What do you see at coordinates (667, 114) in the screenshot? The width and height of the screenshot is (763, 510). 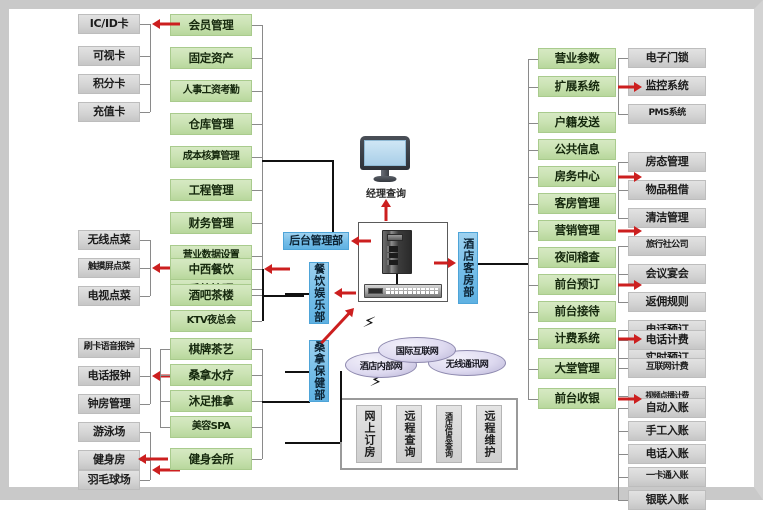 I see `node-extension-system-2: PMS系统` at bounding box center [667, 114].